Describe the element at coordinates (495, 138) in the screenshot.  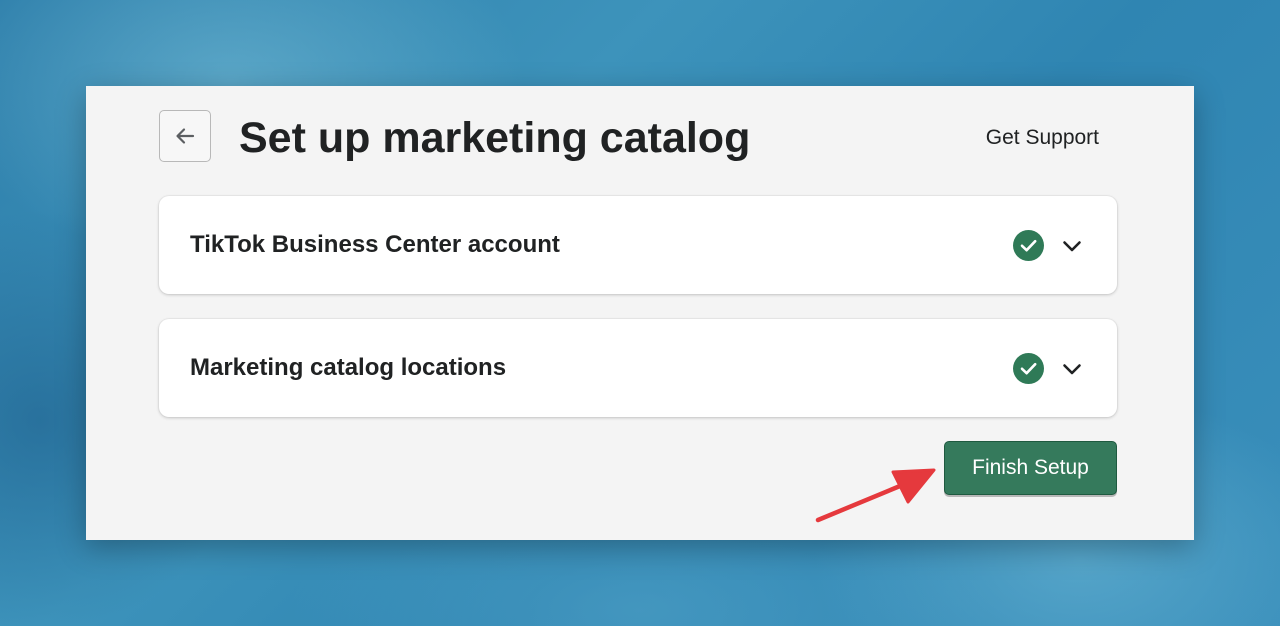
I see `page-title: Set up marketing catalog` at that location.